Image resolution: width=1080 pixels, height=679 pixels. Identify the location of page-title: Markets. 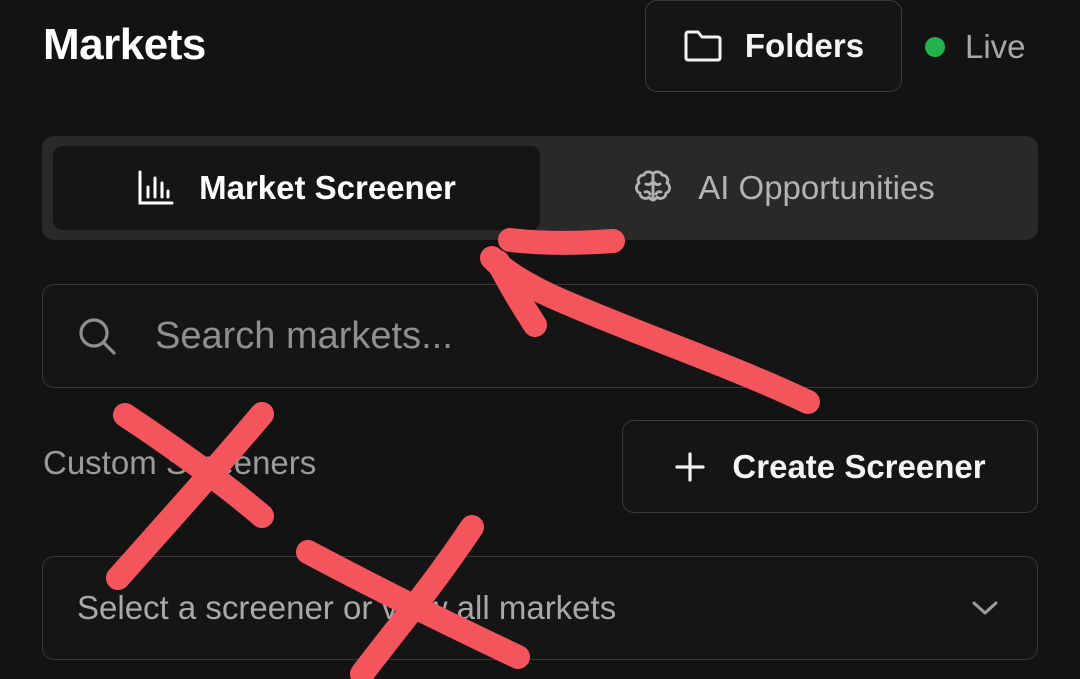
(124, 44).